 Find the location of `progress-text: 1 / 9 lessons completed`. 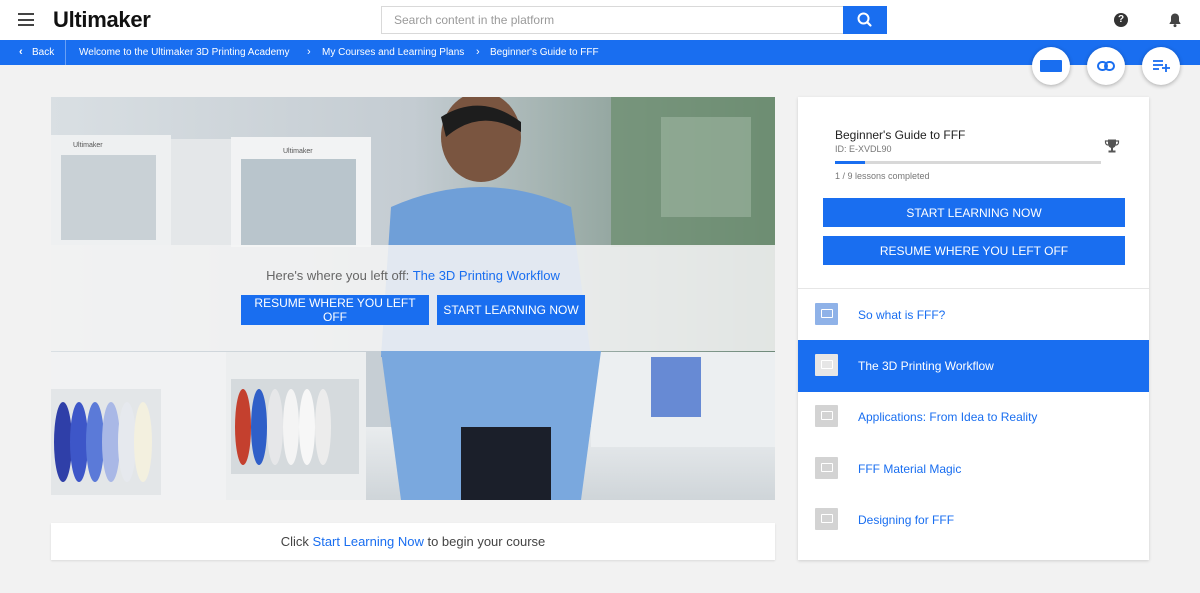

progress-text: 1 / 9 lessons completed is located at coordinates (882, 176).